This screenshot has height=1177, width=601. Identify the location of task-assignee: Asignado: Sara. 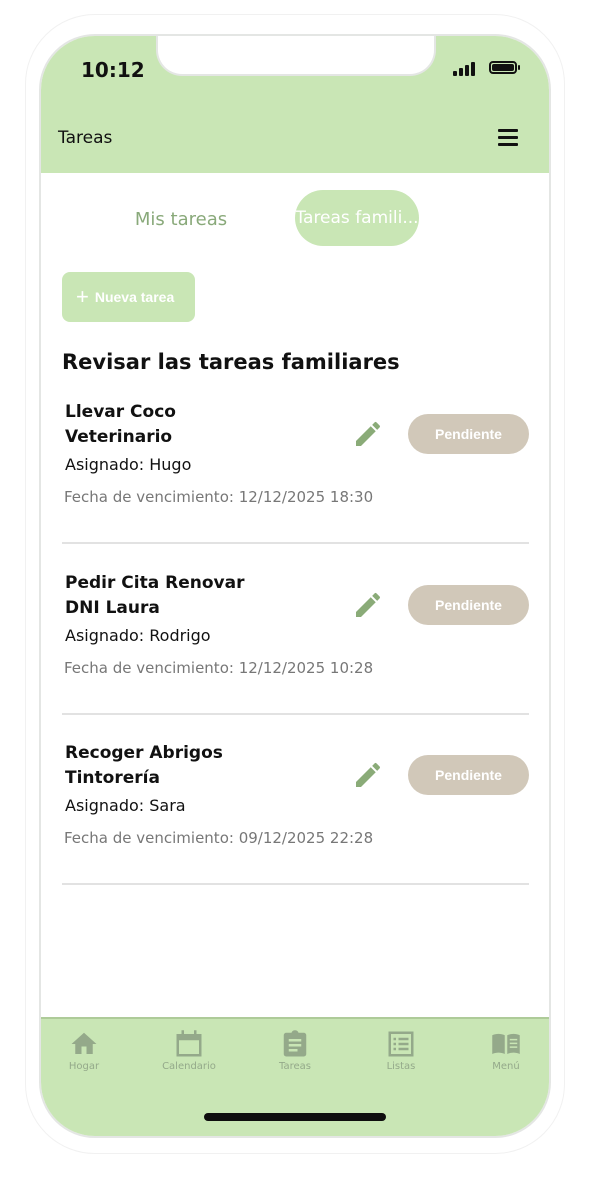
(125, 805).